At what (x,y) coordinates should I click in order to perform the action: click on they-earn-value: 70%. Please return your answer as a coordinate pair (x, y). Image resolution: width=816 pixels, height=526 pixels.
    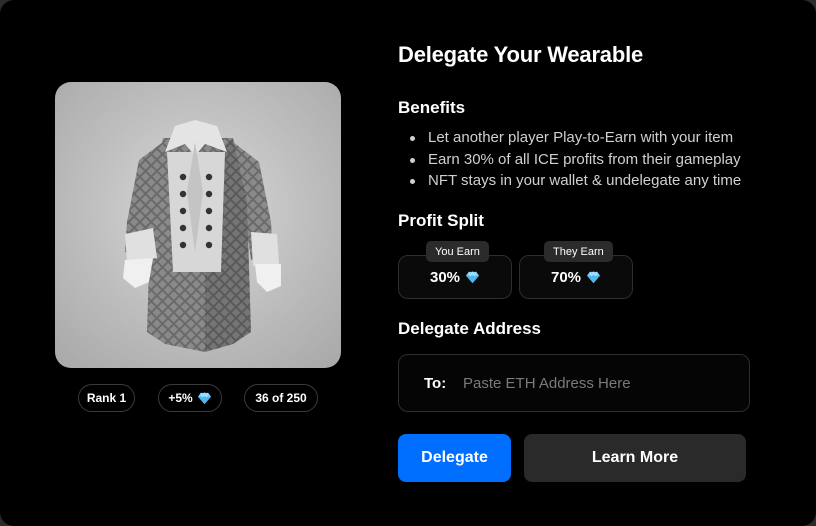
    Looking at the image, I should click on (566, 277).